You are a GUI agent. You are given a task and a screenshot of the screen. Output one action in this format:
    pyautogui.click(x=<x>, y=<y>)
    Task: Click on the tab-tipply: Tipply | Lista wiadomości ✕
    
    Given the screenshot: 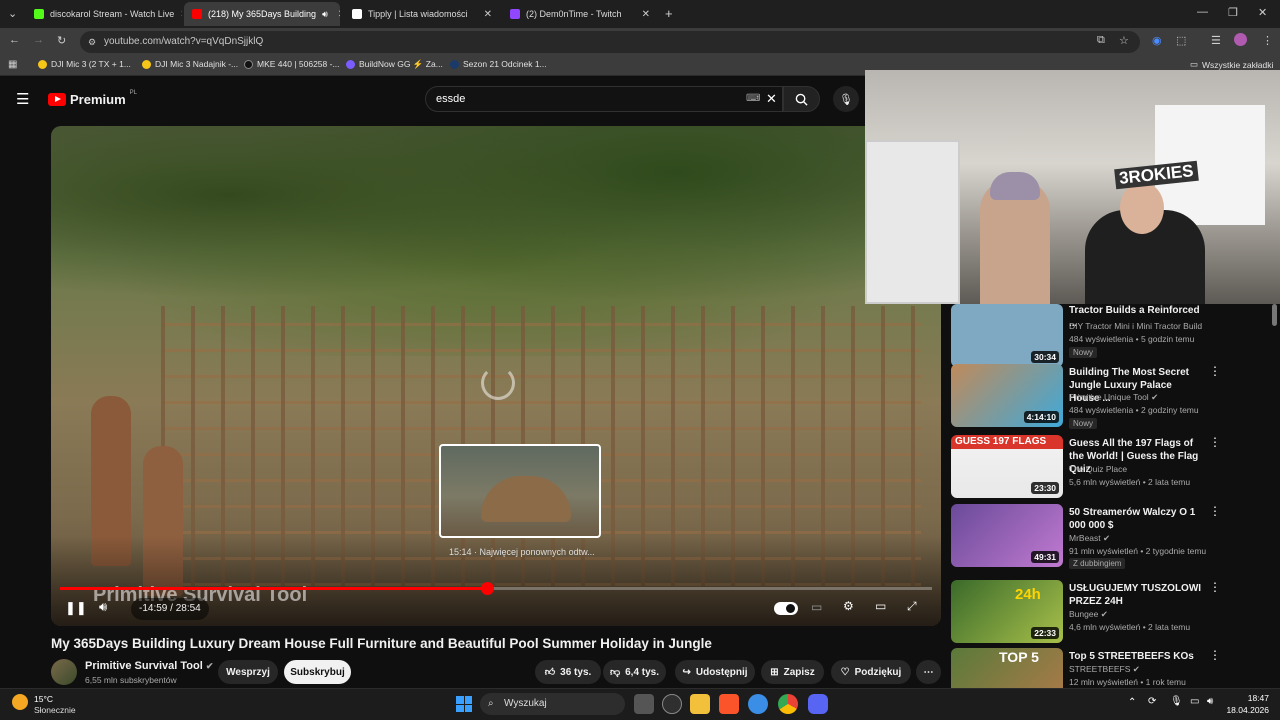 What is the action you would take?
    pyautogui.click(x=422, y=14)
    